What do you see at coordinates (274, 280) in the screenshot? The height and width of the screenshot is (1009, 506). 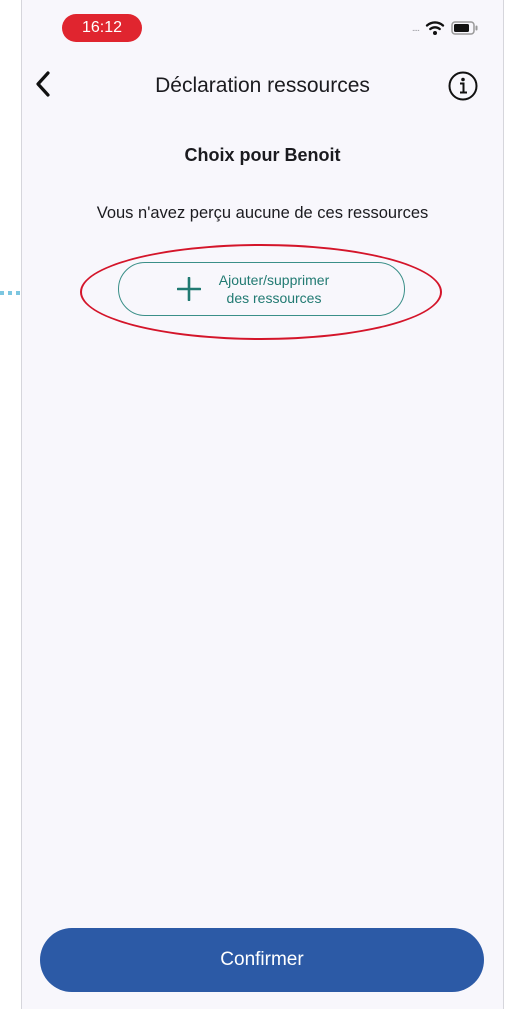 I see `add-button-label-line1: Ajouter/supprimer` at bounding box center [274, 280].